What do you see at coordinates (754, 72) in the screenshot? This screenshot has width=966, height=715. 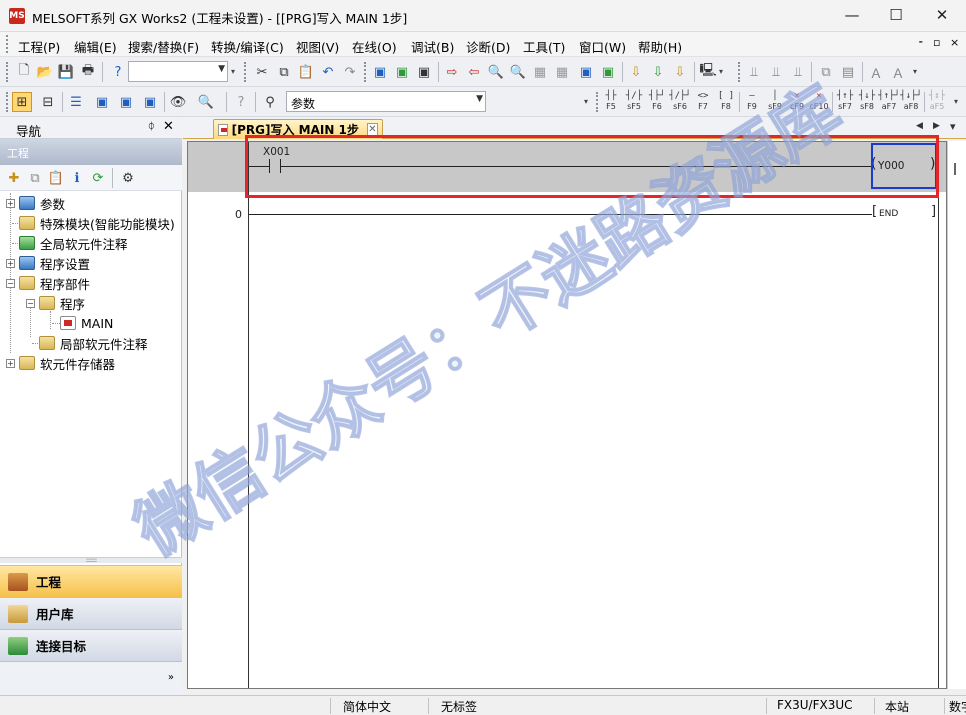 I see `ladder-edit-icon: ⫫` at bounding box center [754, 72].